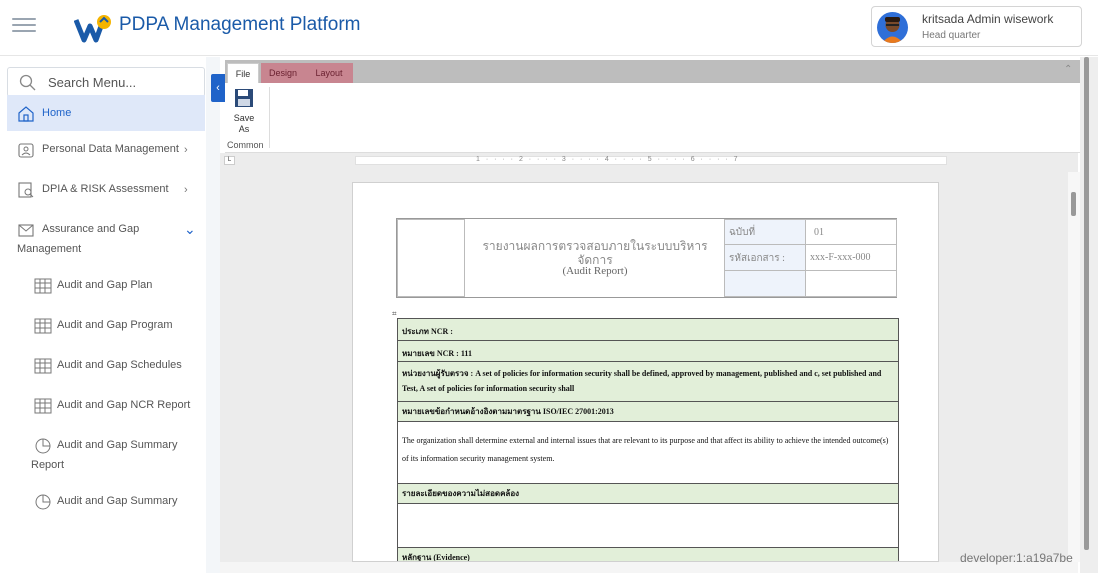  Describe the element at coordinates (757, 258) in the screenshot. I see `docno-label: รหัสเอกสาร :` at that location.